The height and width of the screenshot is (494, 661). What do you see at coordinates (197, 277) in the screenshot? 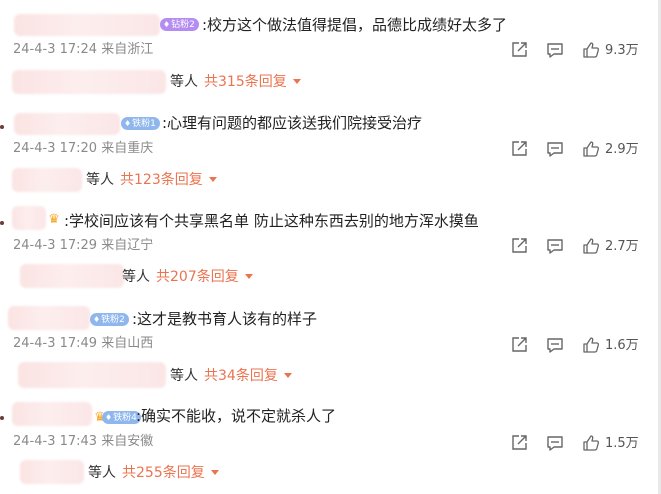
I see `reply-count-link: 共207条回复` at bounding box center [197, 277].